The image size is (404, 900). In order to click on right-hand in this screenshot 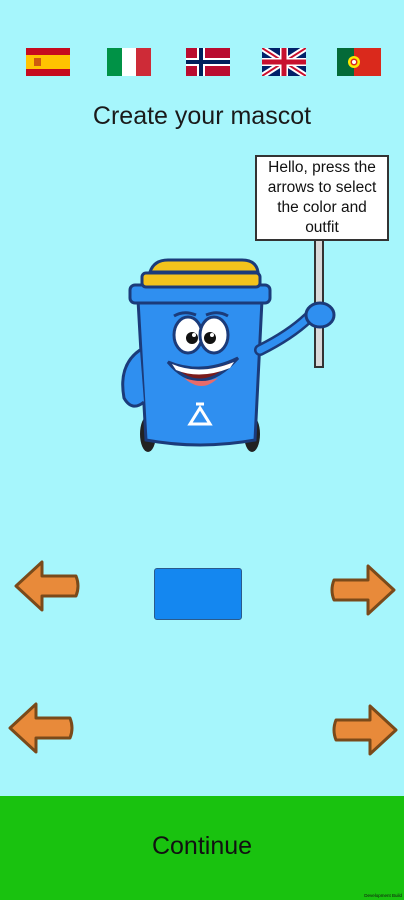, I will do `click(320, 315)`.